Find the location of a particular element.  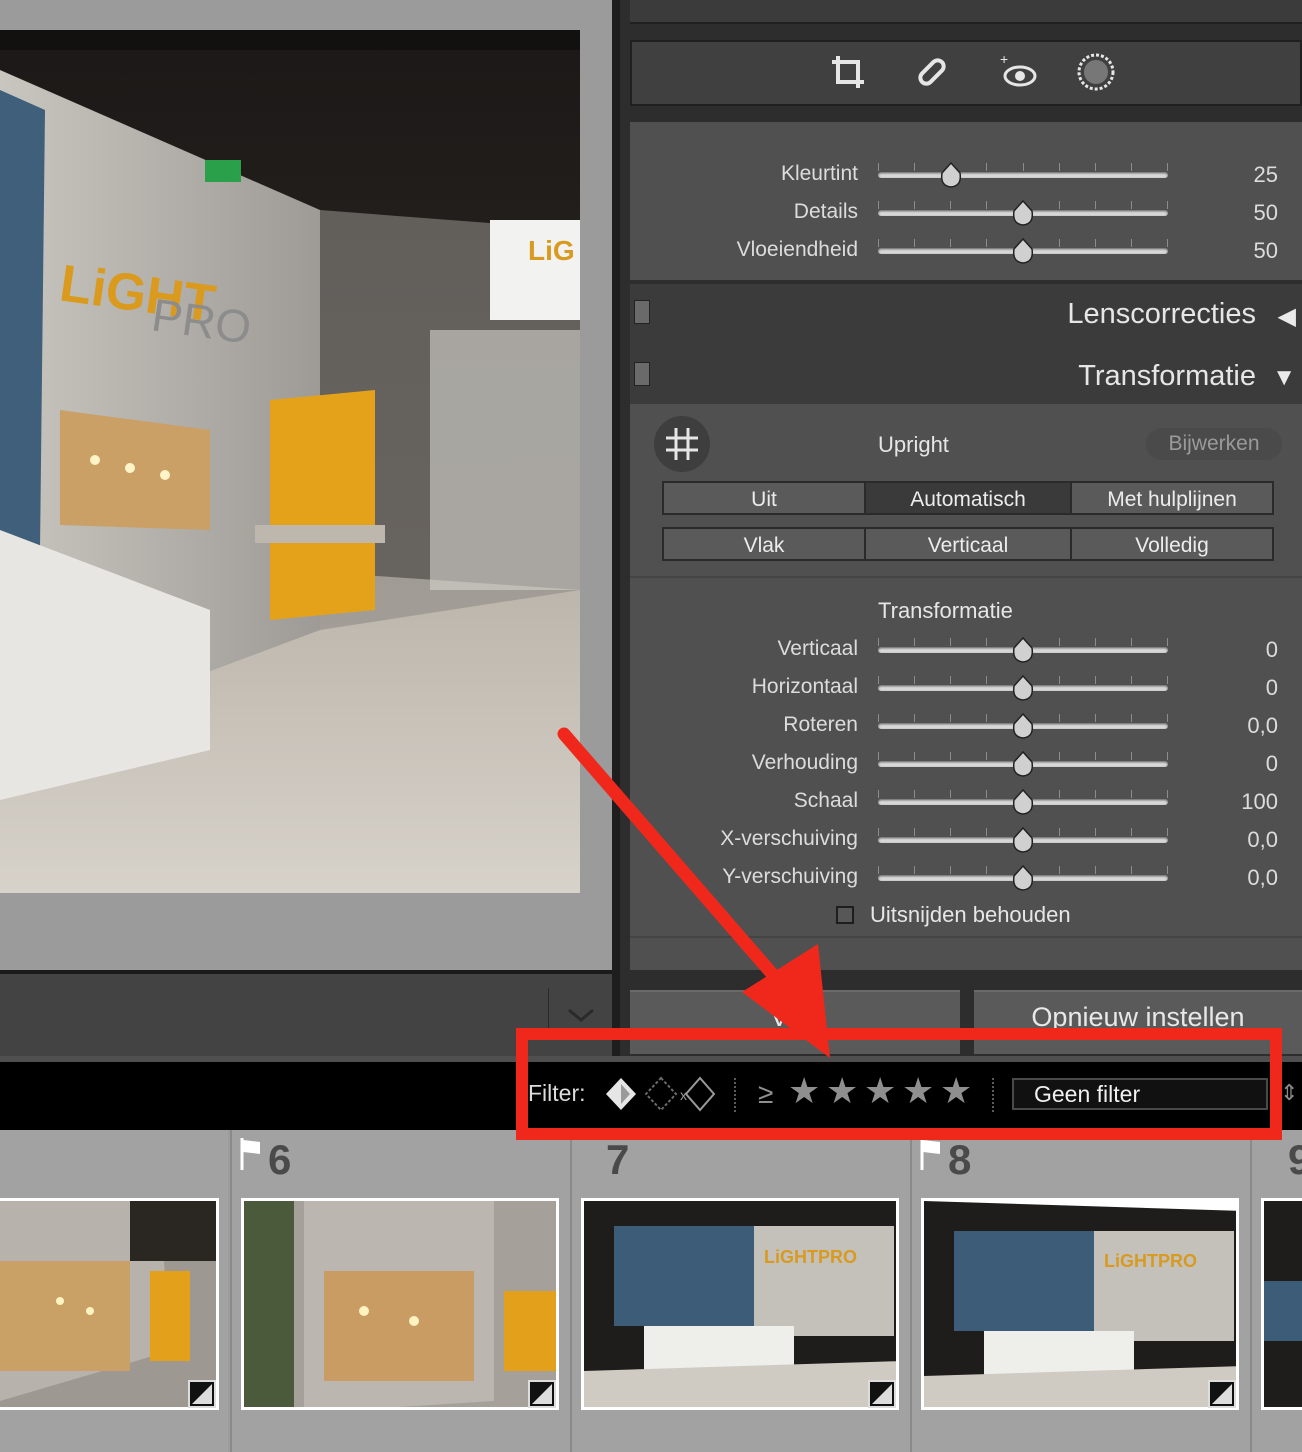

mask-icon is located at coordinates (1096, 72).